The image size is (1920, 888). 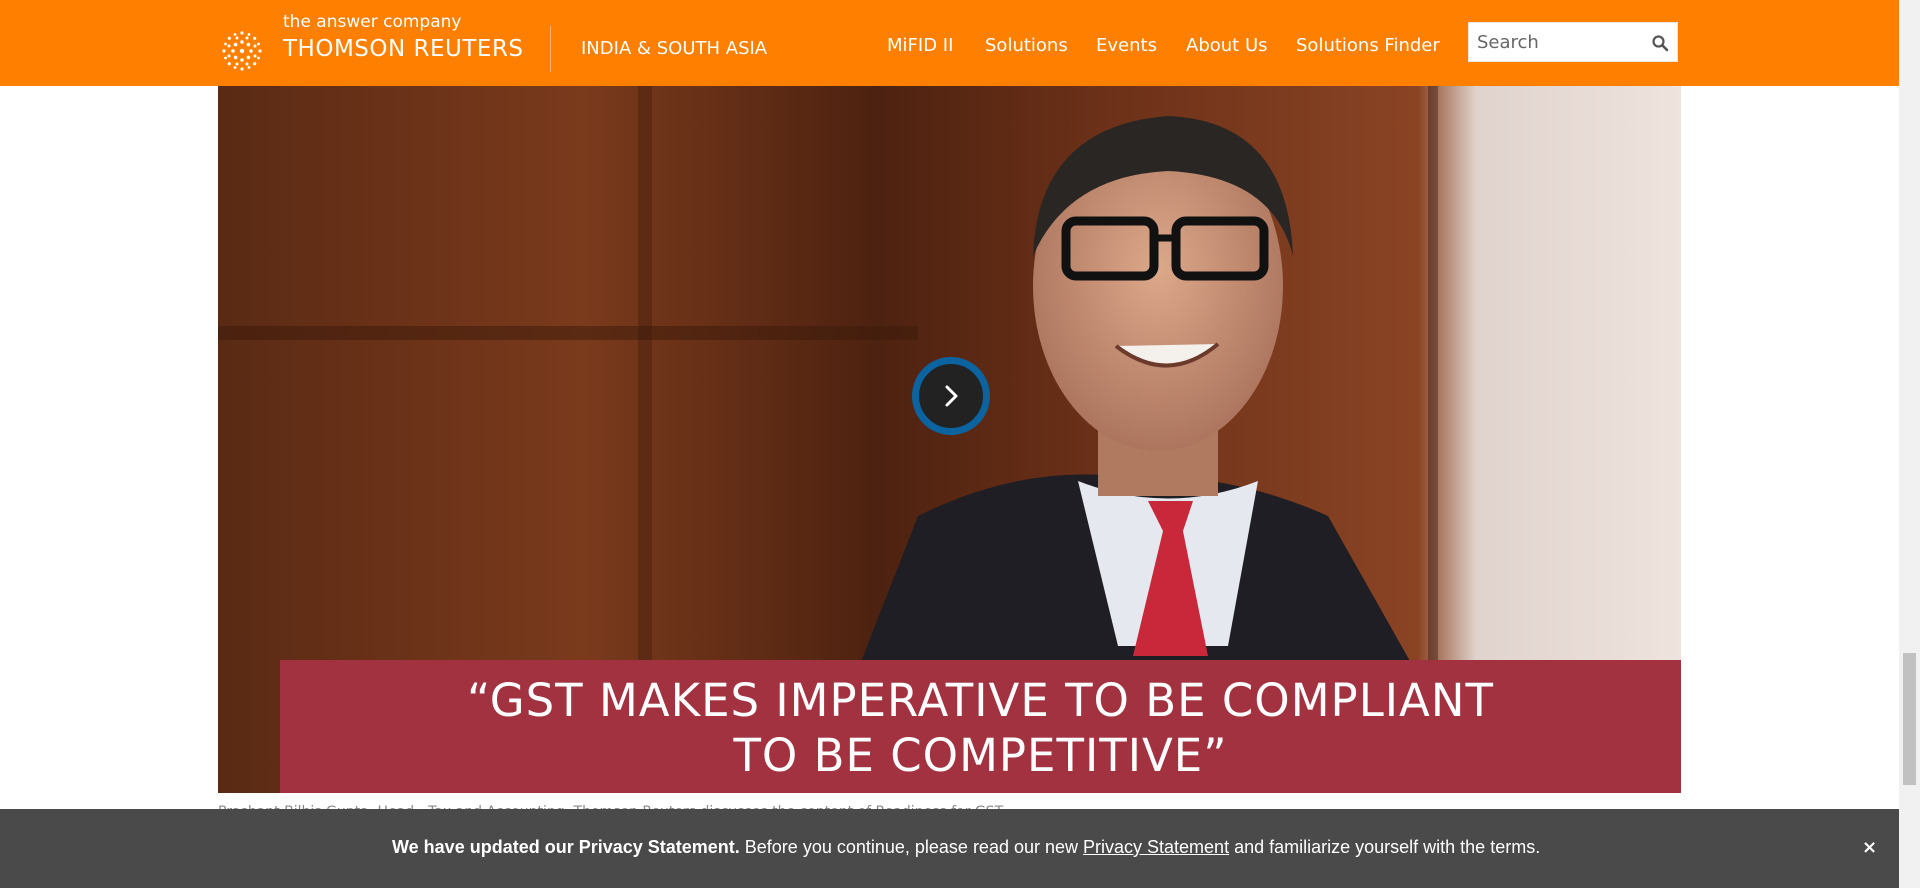 What do you see at coordinates (1909, 444) in the screenshot?
I see `page-scrollbar` at bounding box center [1909, 444].